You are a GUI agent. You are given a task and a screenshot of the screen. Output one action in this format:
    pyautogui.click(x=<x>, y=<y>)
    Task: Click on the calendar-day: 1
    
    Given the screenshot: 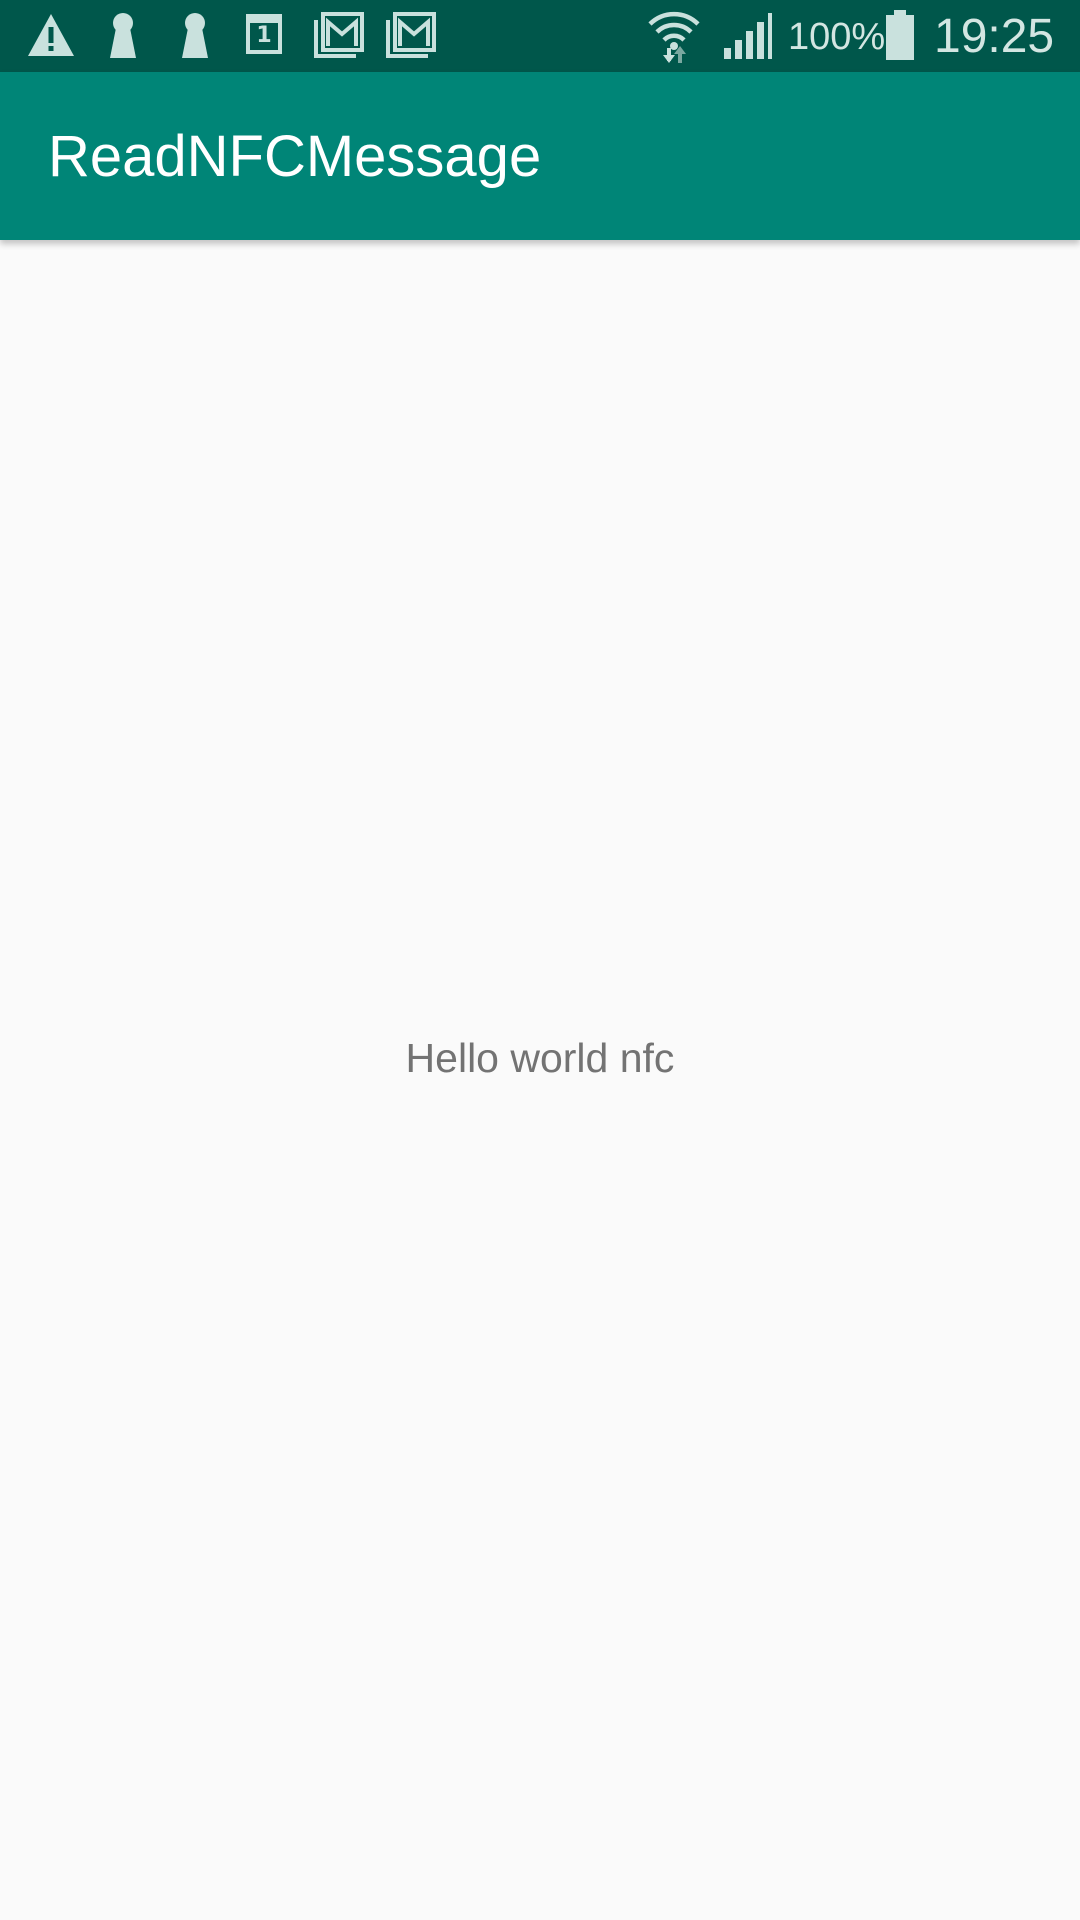 What is the action you would take?
    pyautogui.click(x=264, y=35)
    